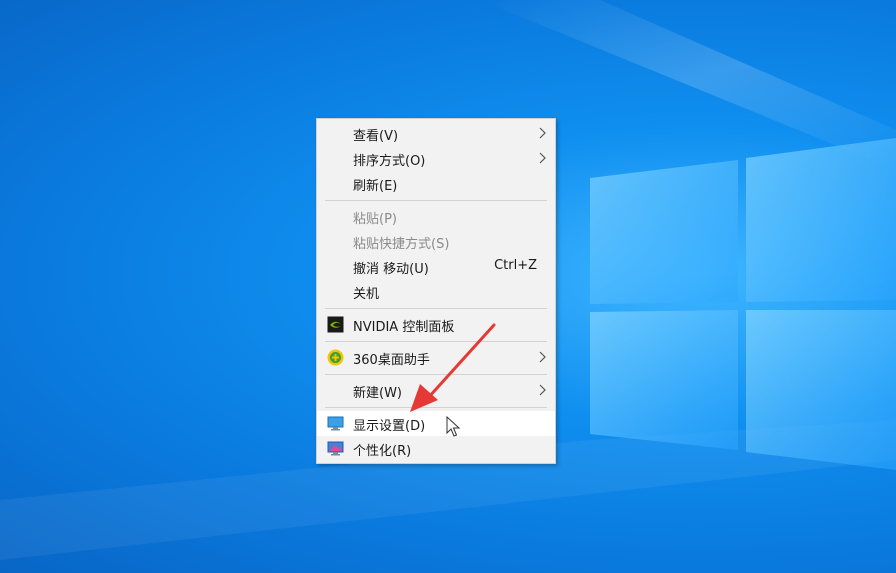  I want to click on menu-item-label: 粘贴快捷方式(S), so click(401, 244).